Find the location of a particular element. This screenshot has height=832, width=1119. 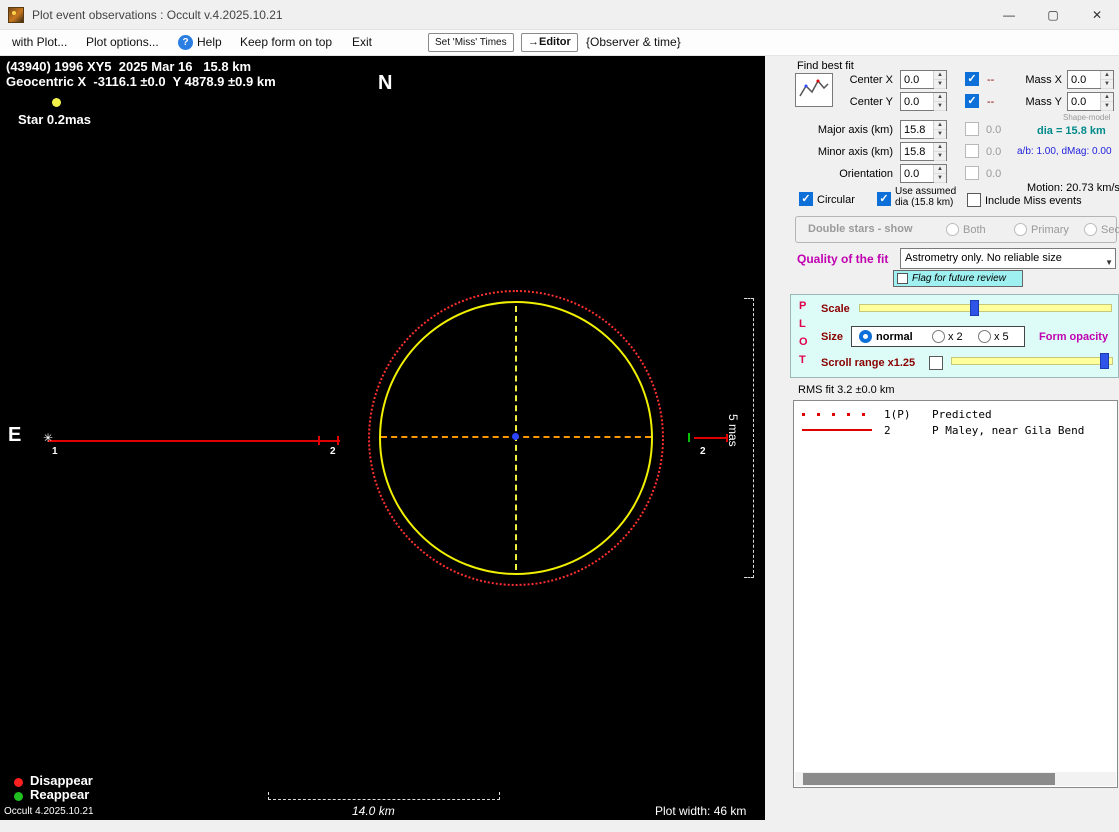

mass-x-input is located at coordinates (1084, 79).